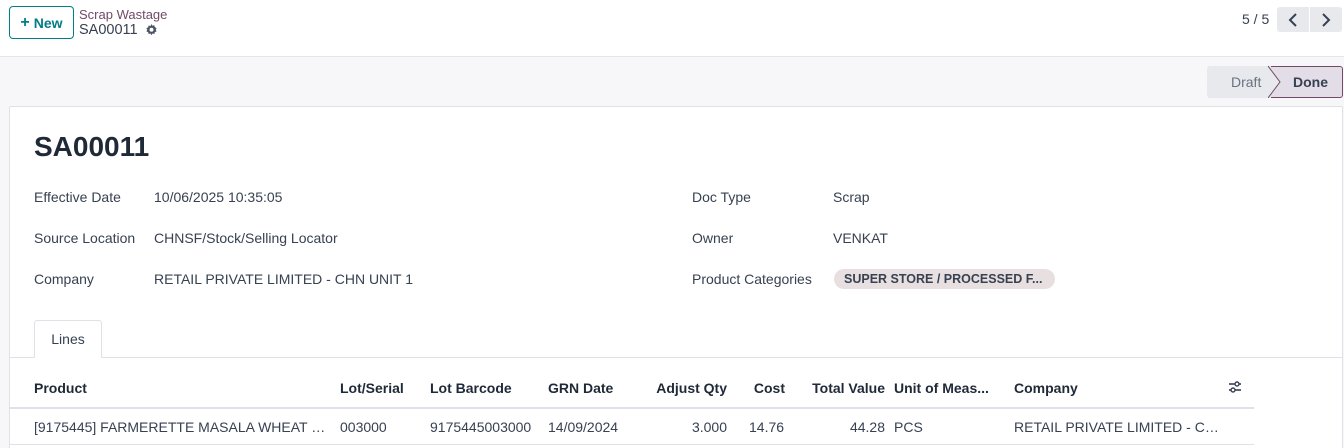 This screenshot has width=1344, height=448. What do you see at coordinates (108, 30) in the screenshot?
I see `breadcrumb-current-label: SA00011` at bounding box center [108, 30].